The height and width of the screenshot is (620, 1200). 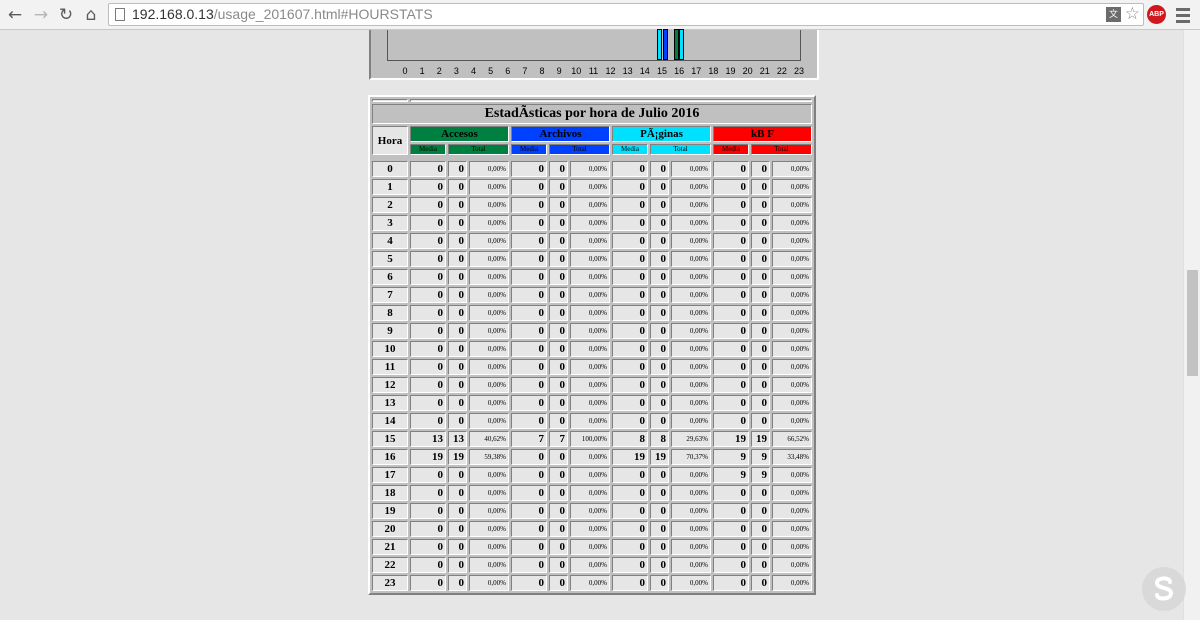 What do you see at coordinates (390, 349) in the screenshot?
I see `cell-hour: 10` at bounding box center [390, 349].